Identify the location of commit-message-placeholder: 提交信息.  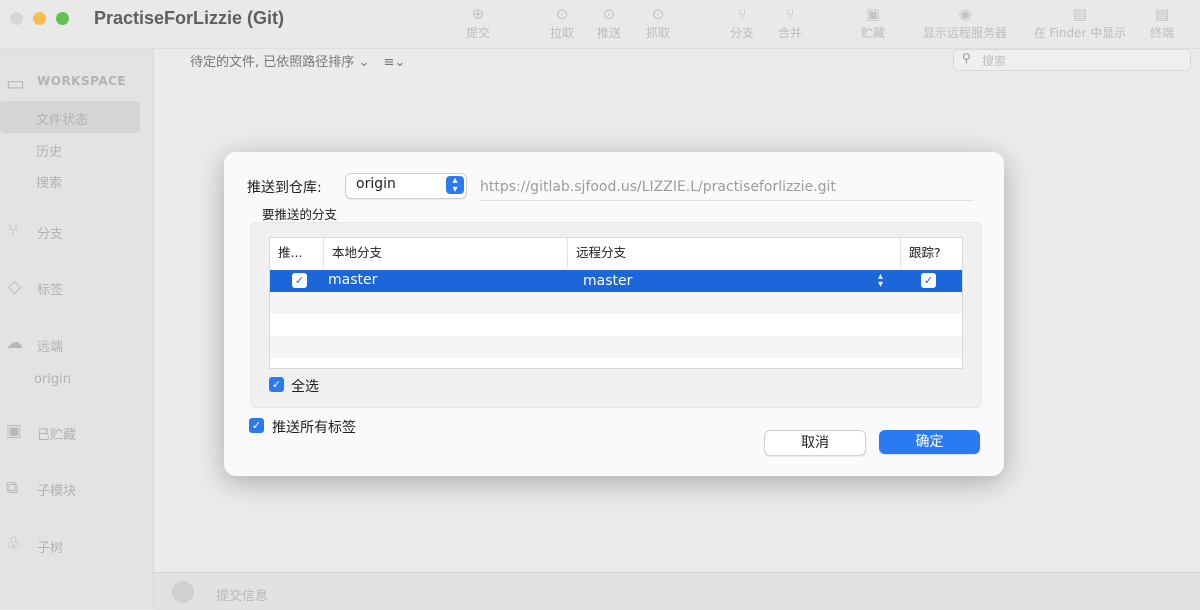
(242, 596).